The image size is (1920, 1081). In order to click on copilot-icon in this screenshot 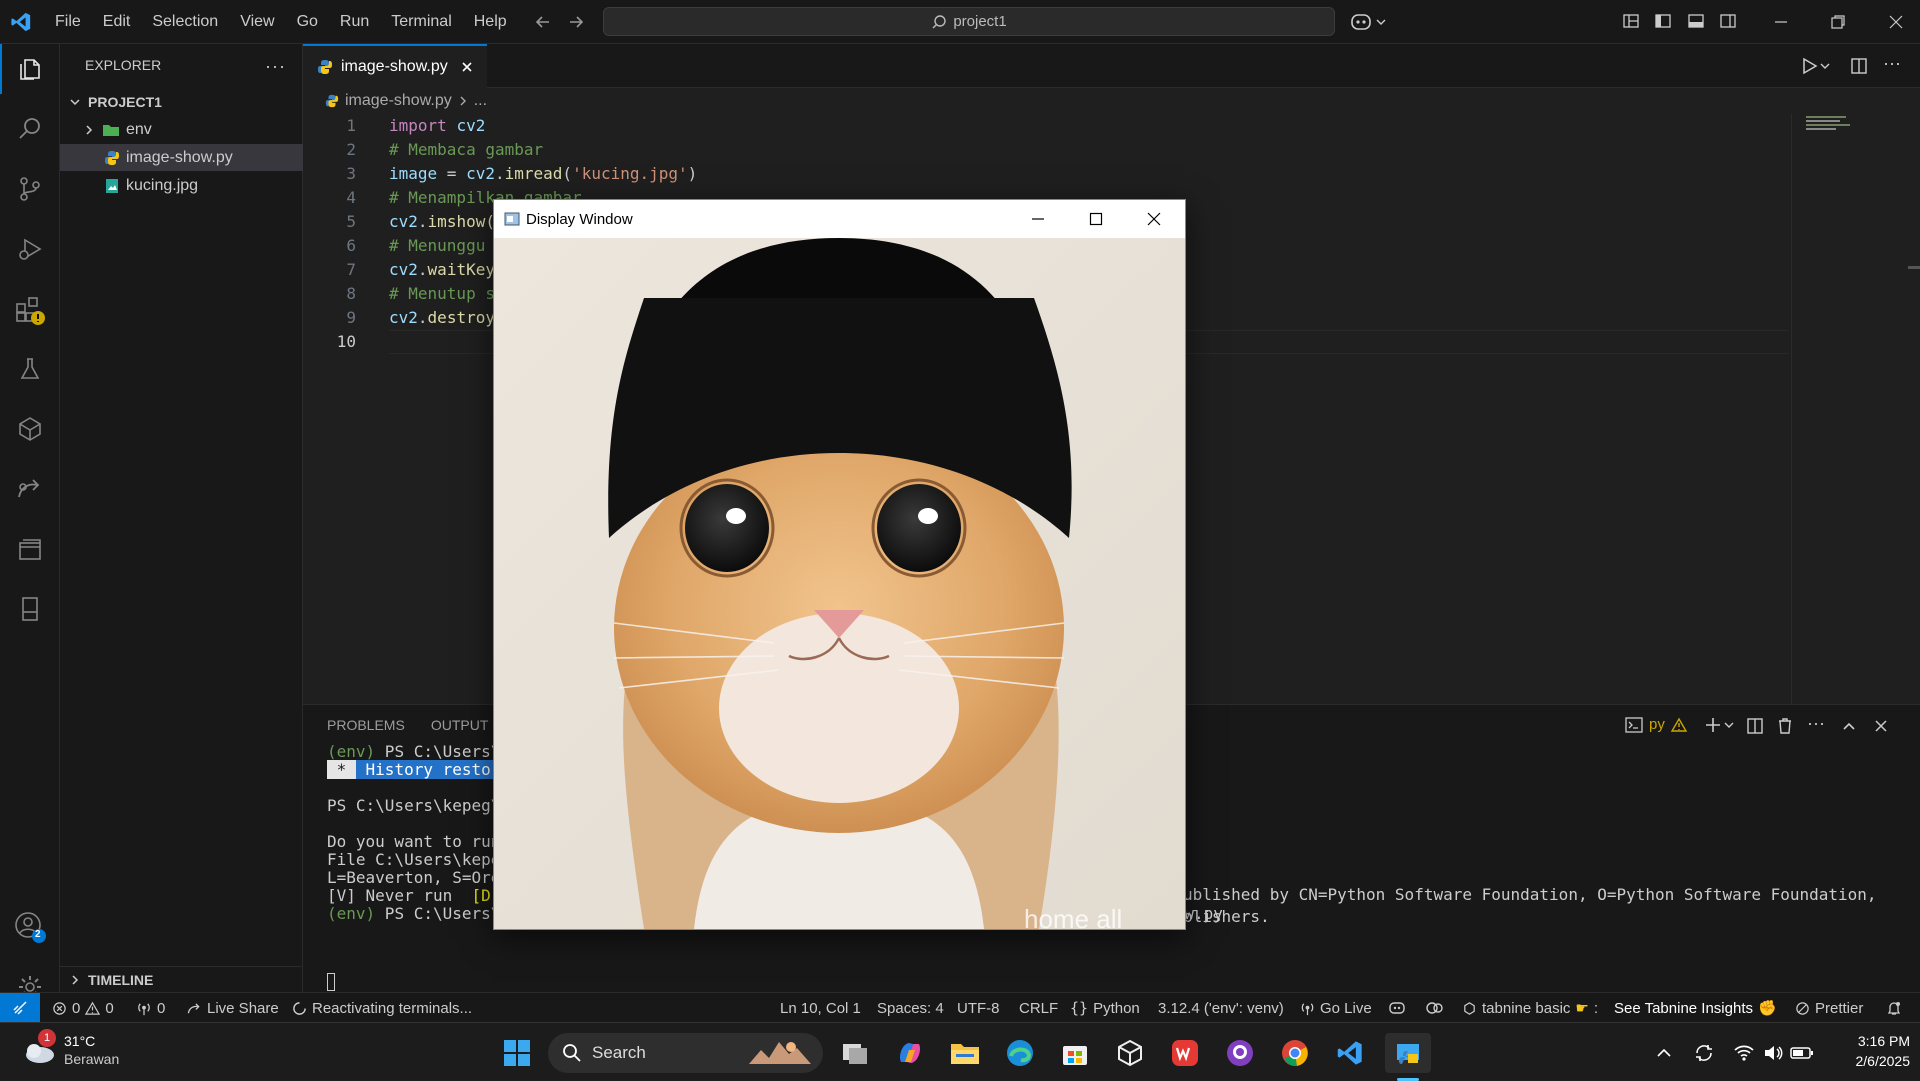, I will do `click(1370, 22)`.